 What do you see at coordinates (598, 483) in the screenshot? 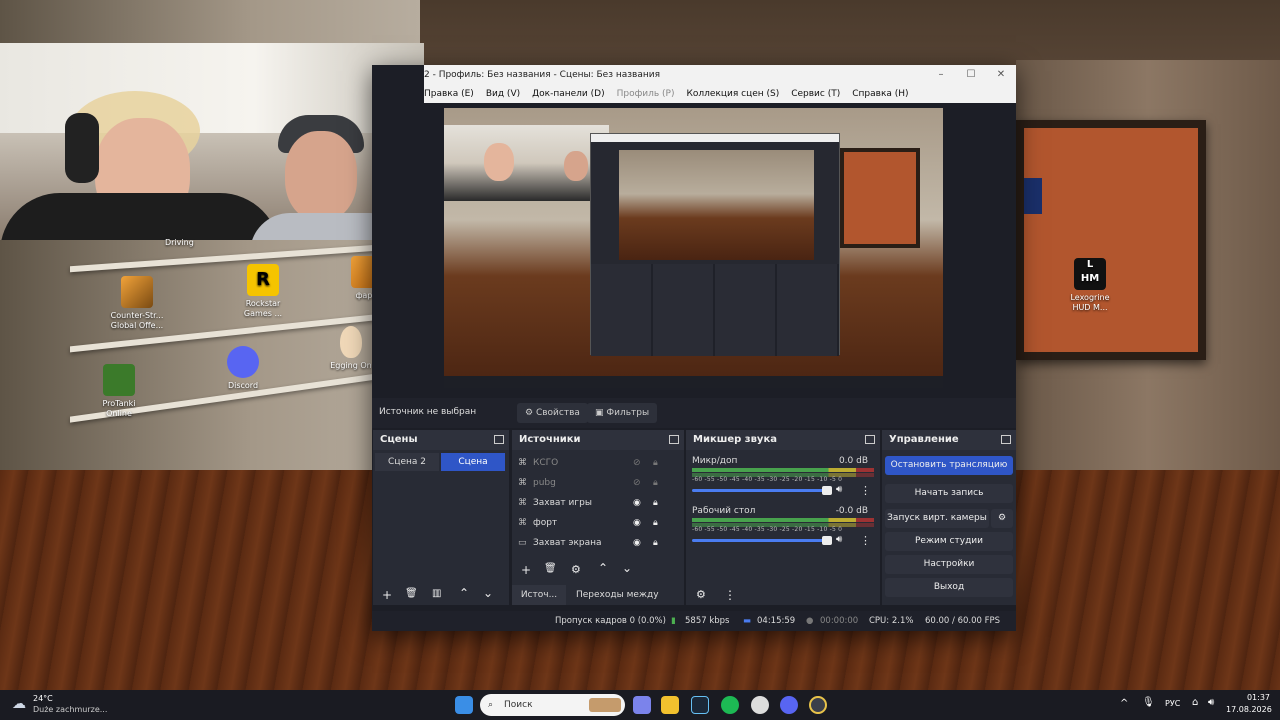
I see `source-item: ⌘ pubg ⊘ 🔒︎` at bounding box center [598, 483].